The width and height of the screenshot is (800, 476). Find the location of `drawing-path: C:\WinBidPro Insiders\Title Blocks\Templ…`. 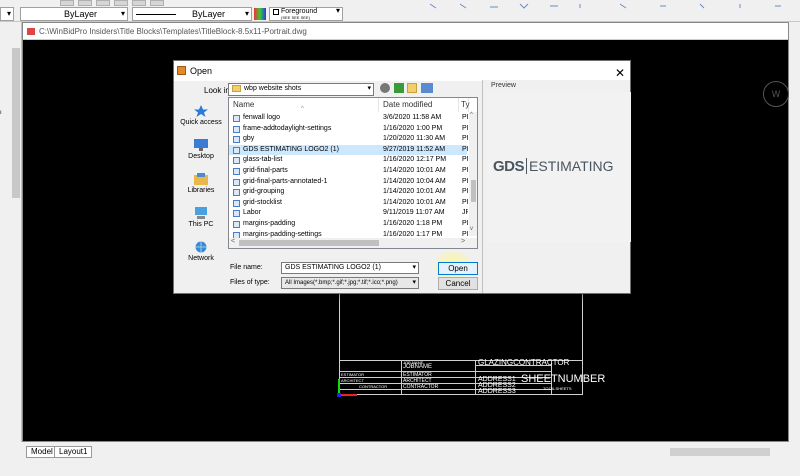

drawing-path: C:\WinBidPro Insiders\Title Blocks\Templ… is located at coordinates (173, 31).